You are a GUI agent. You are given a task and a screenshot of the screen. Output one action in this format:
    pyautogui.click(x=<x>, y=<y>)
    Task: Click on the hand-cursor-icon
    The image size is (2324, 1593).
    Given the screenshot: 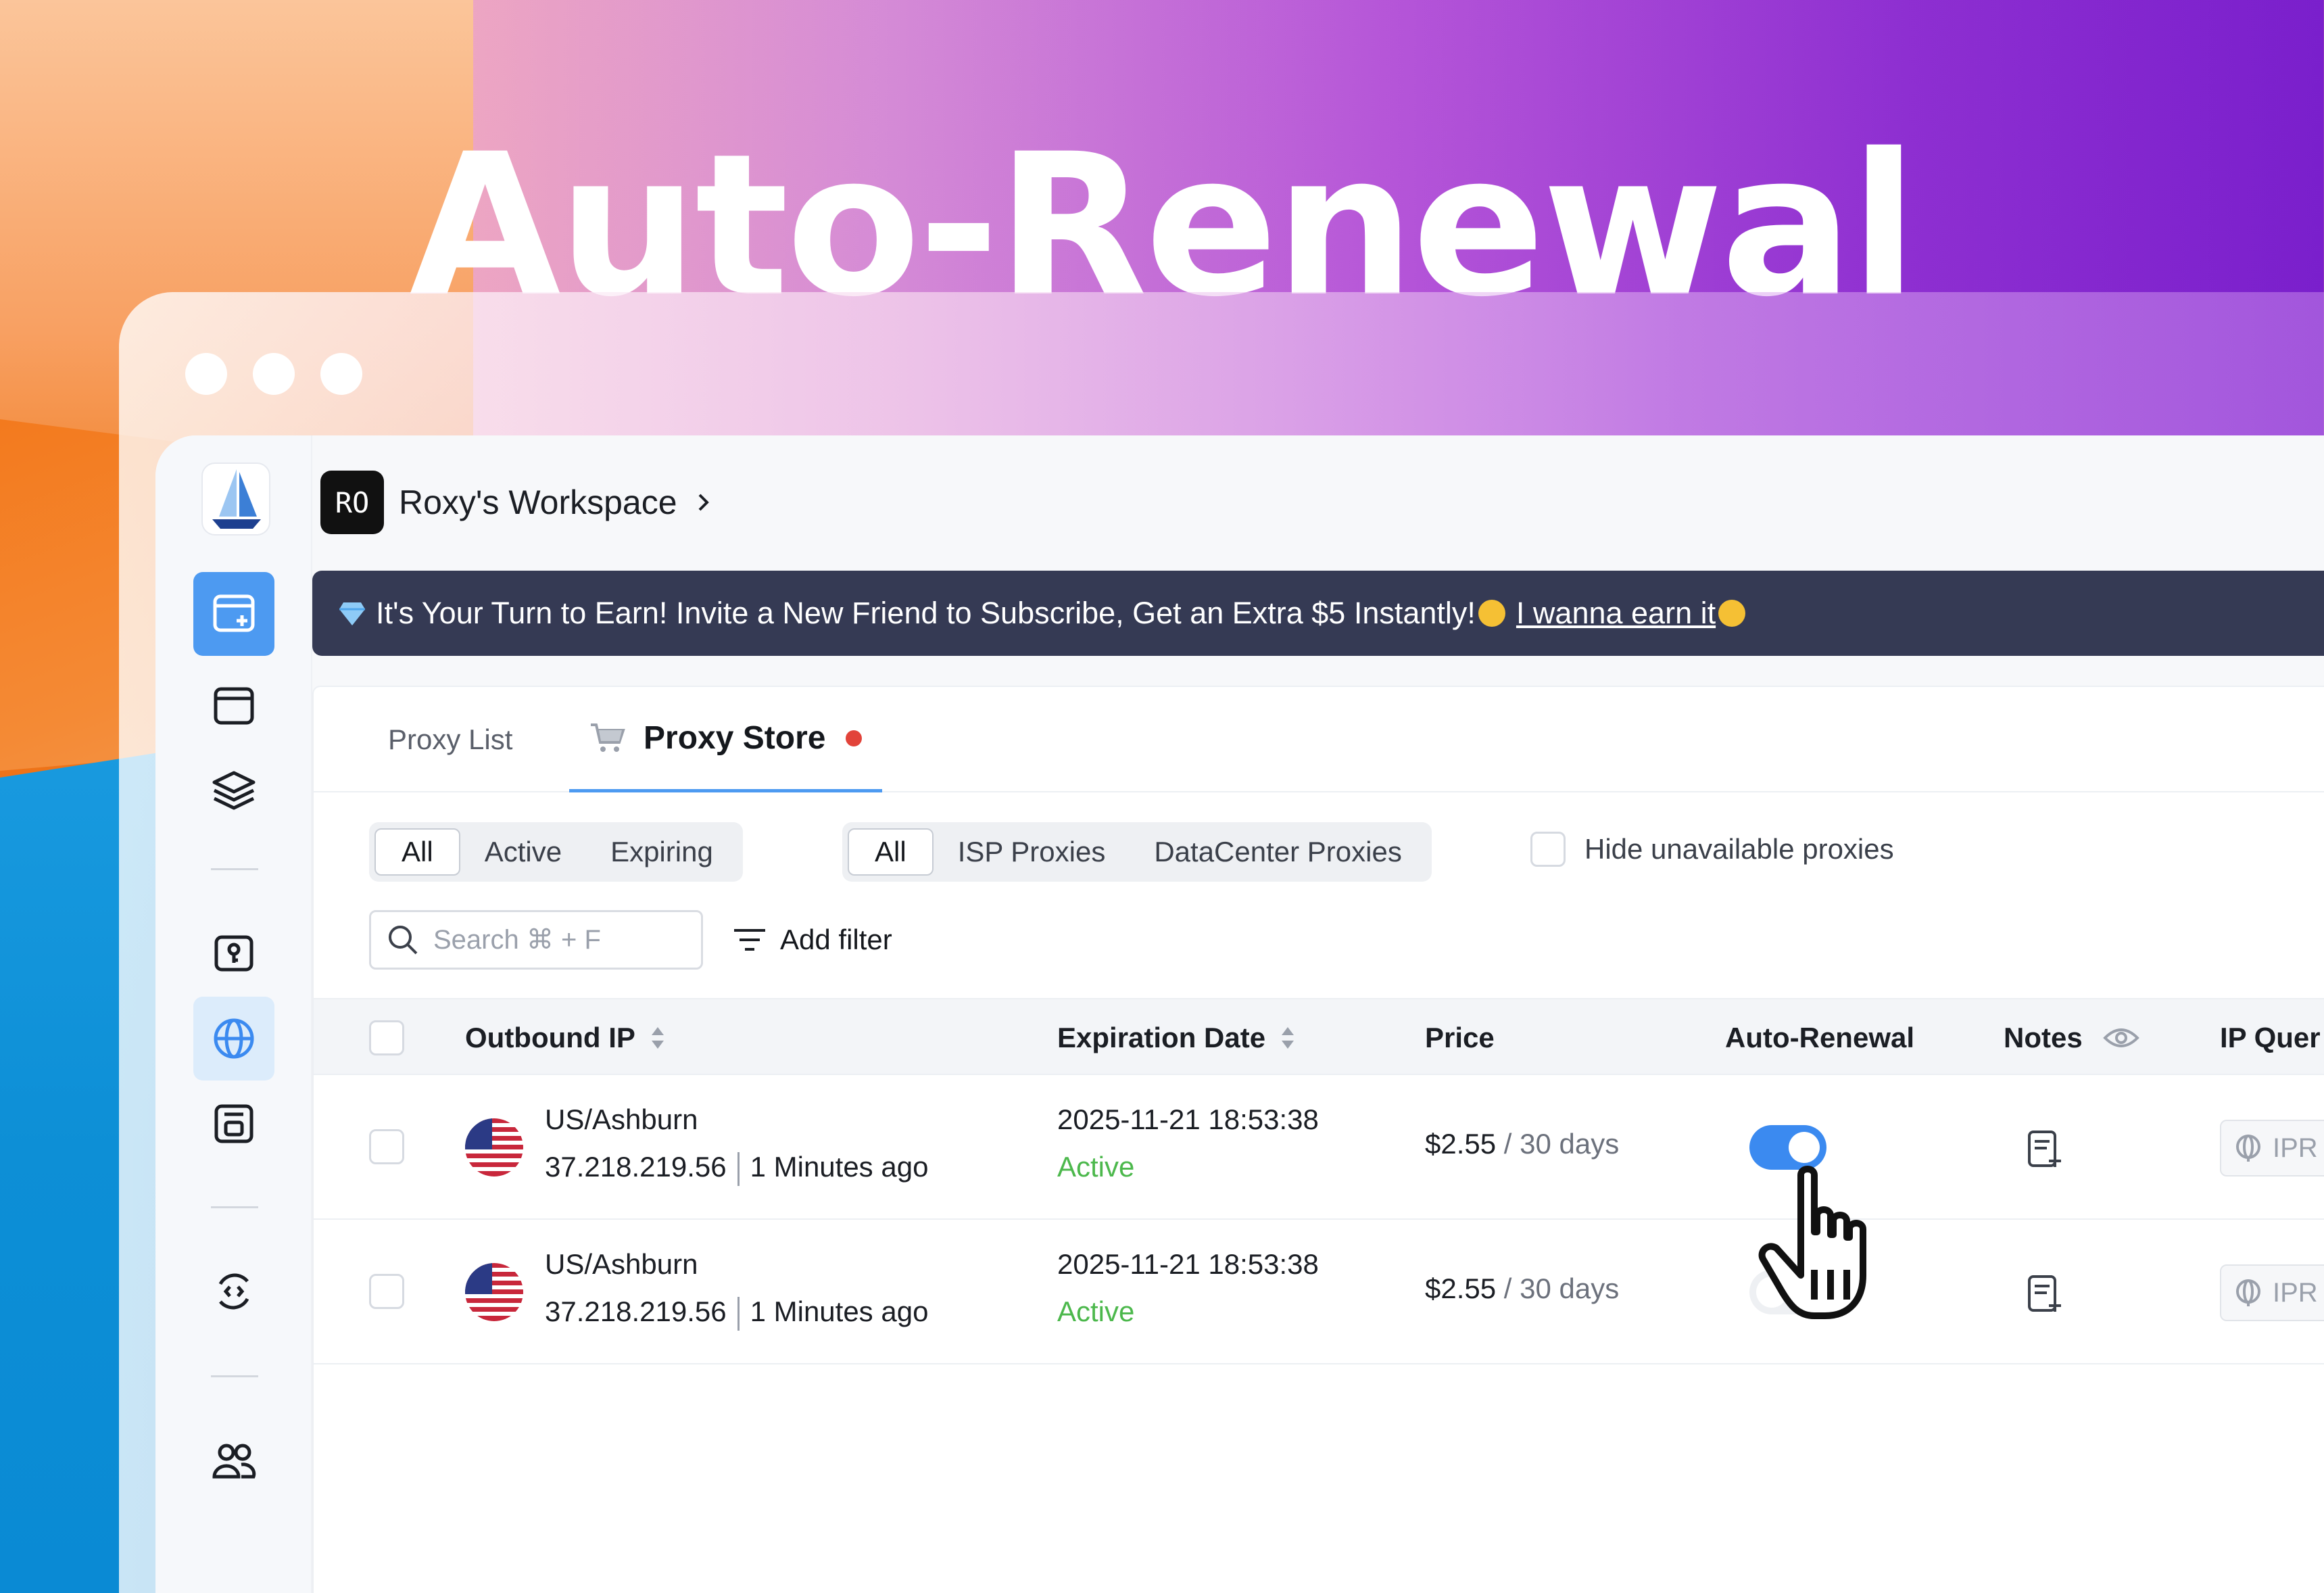 What is the action you would take?
    pyautogui.click(x=1812, y=1242)
    